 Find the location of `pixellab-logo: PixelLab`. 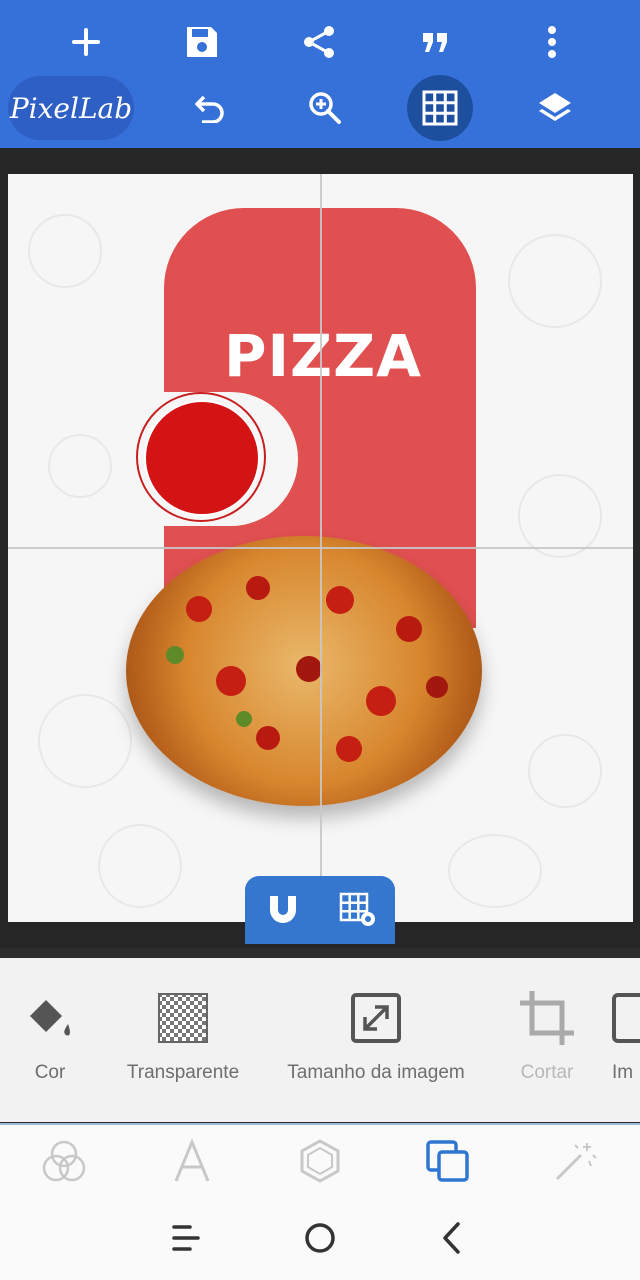

pixellab-logo: PixelLab is located at coordinates (71, 108).